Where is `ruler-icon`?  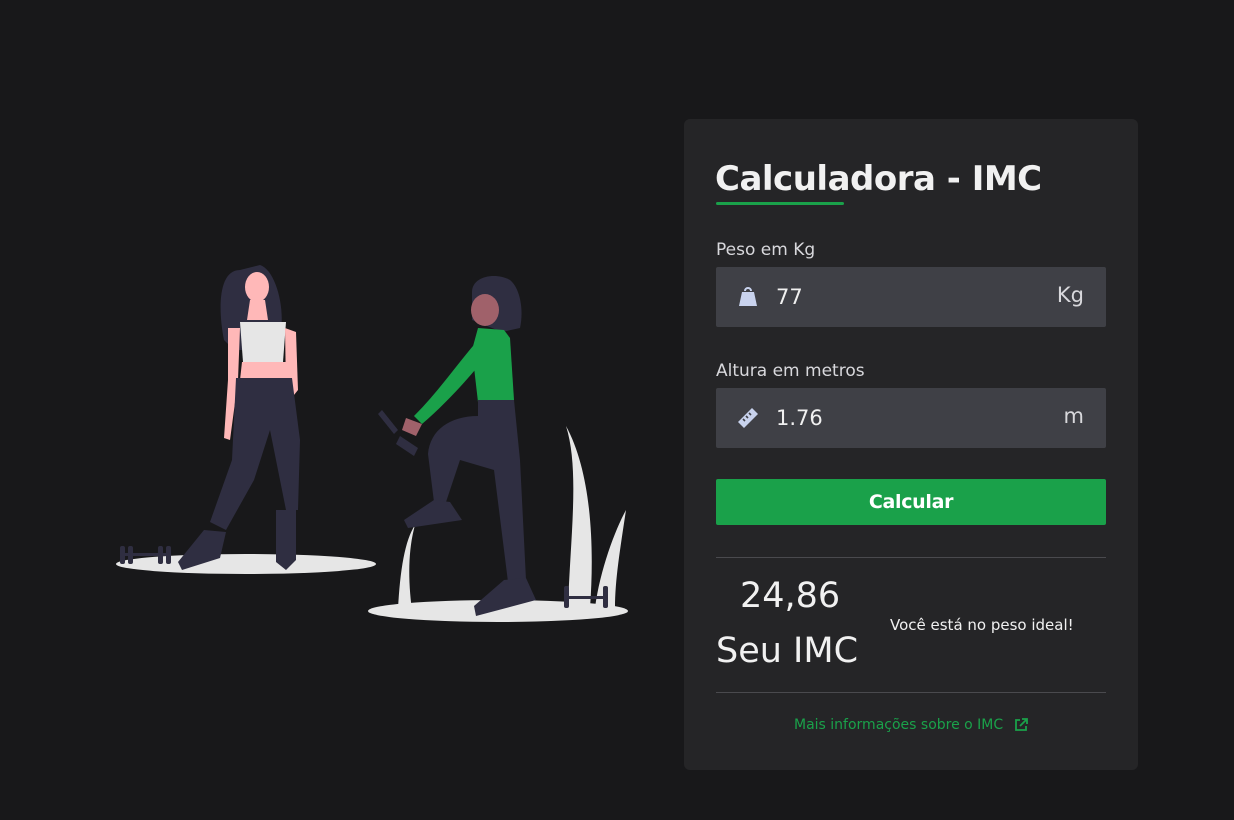 ruler-icon is located at coordinates (748, 418).